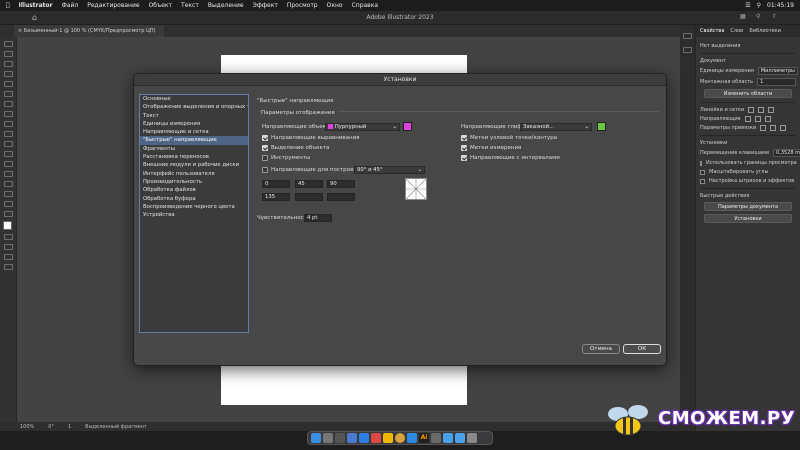  I want to click on category-file-handling: Обработка файлов, so click(194, 190).